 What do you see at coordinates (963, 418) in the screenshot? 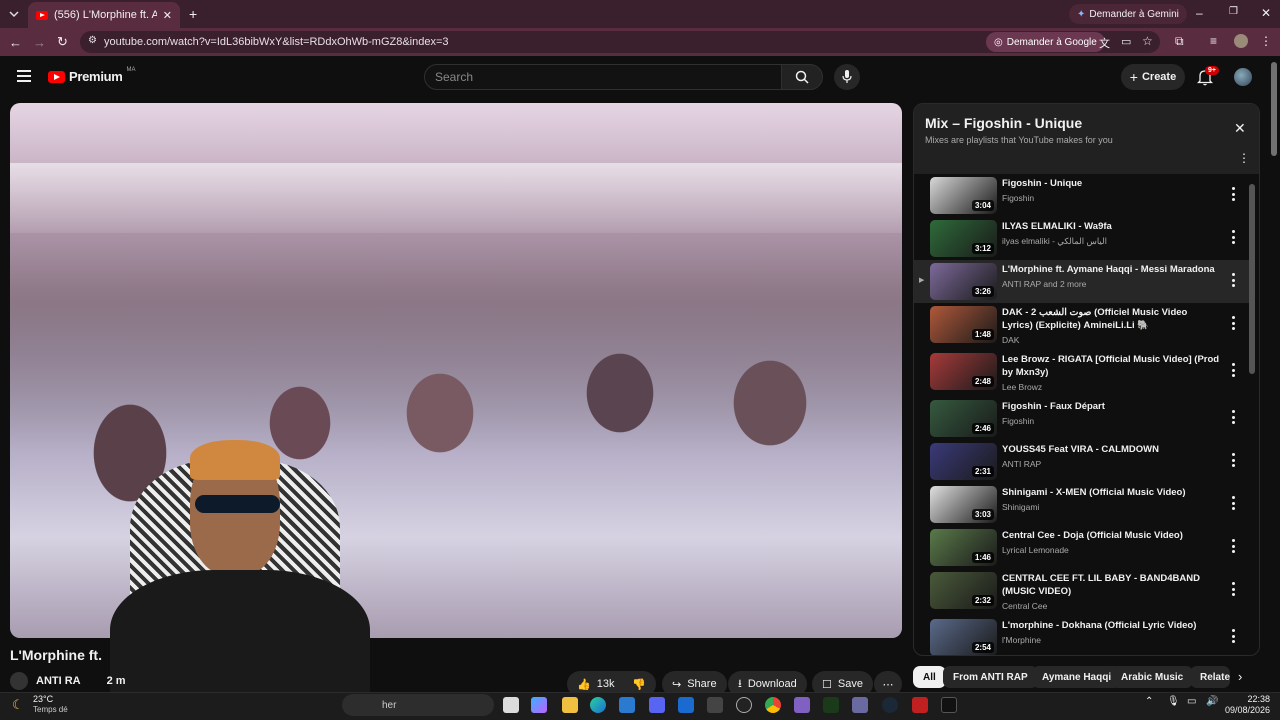
I see `playlist-thumbnail: 2:46` at bounding box center [963, 418].